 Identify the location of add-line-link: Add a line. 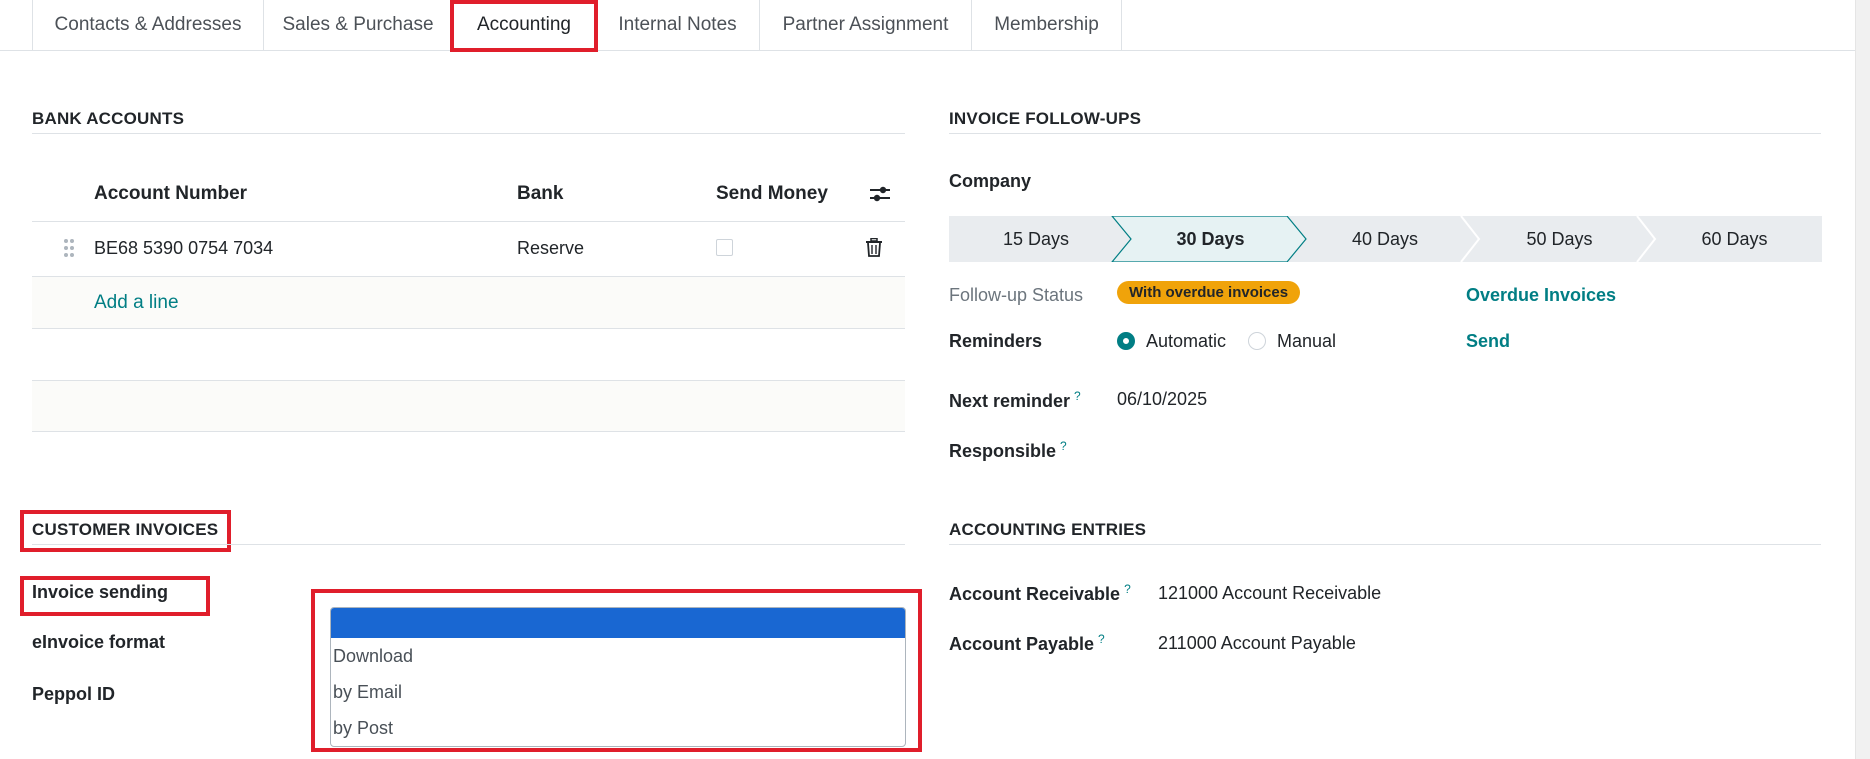
(136, 303).